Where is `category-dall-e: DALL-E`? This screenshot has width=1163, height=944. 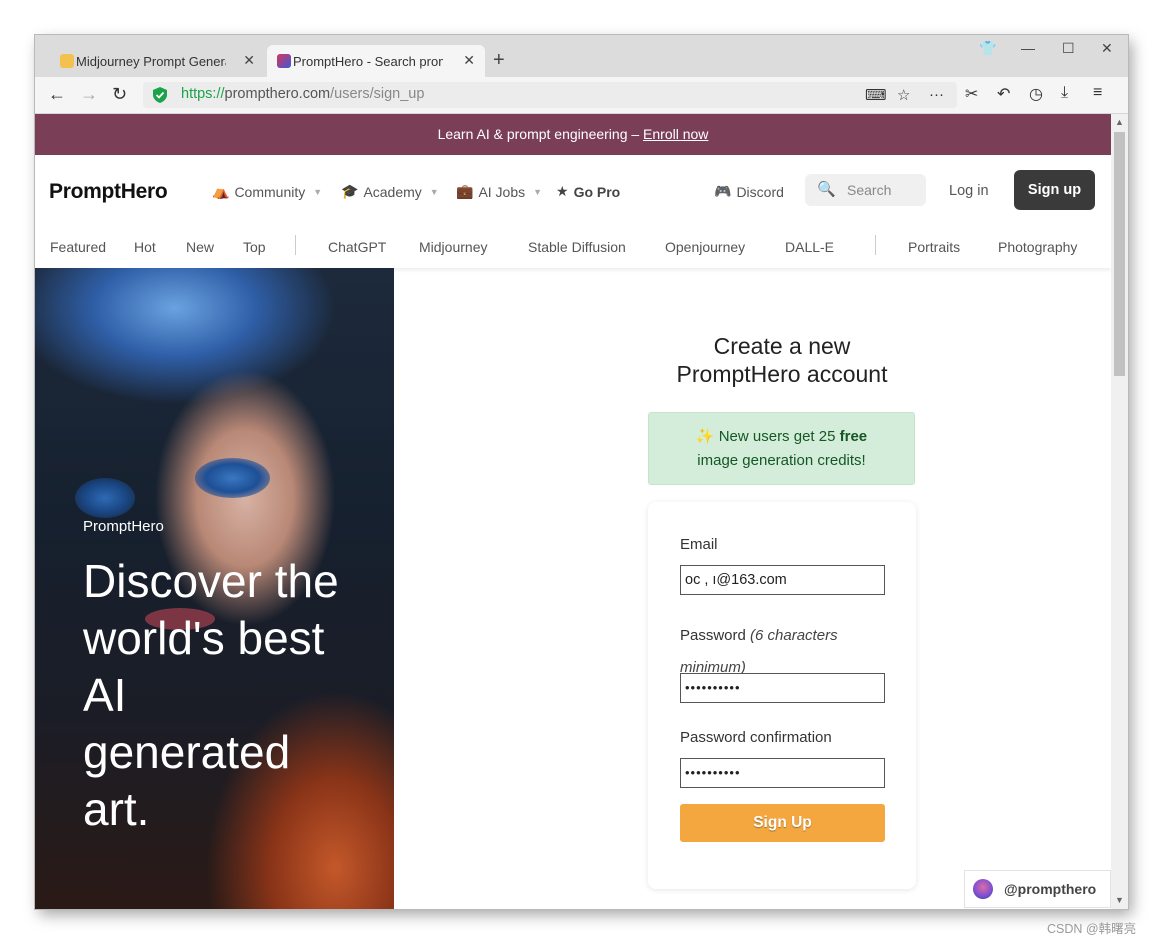 category-dall-e: DALL-E is located at coordinates (809, 247).